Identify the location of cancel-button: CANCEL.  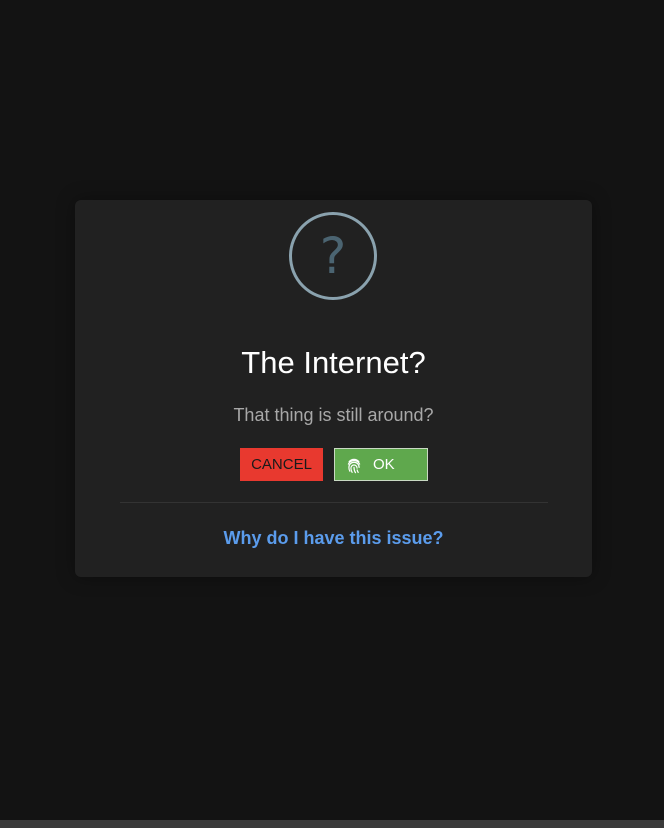
(281, 464).